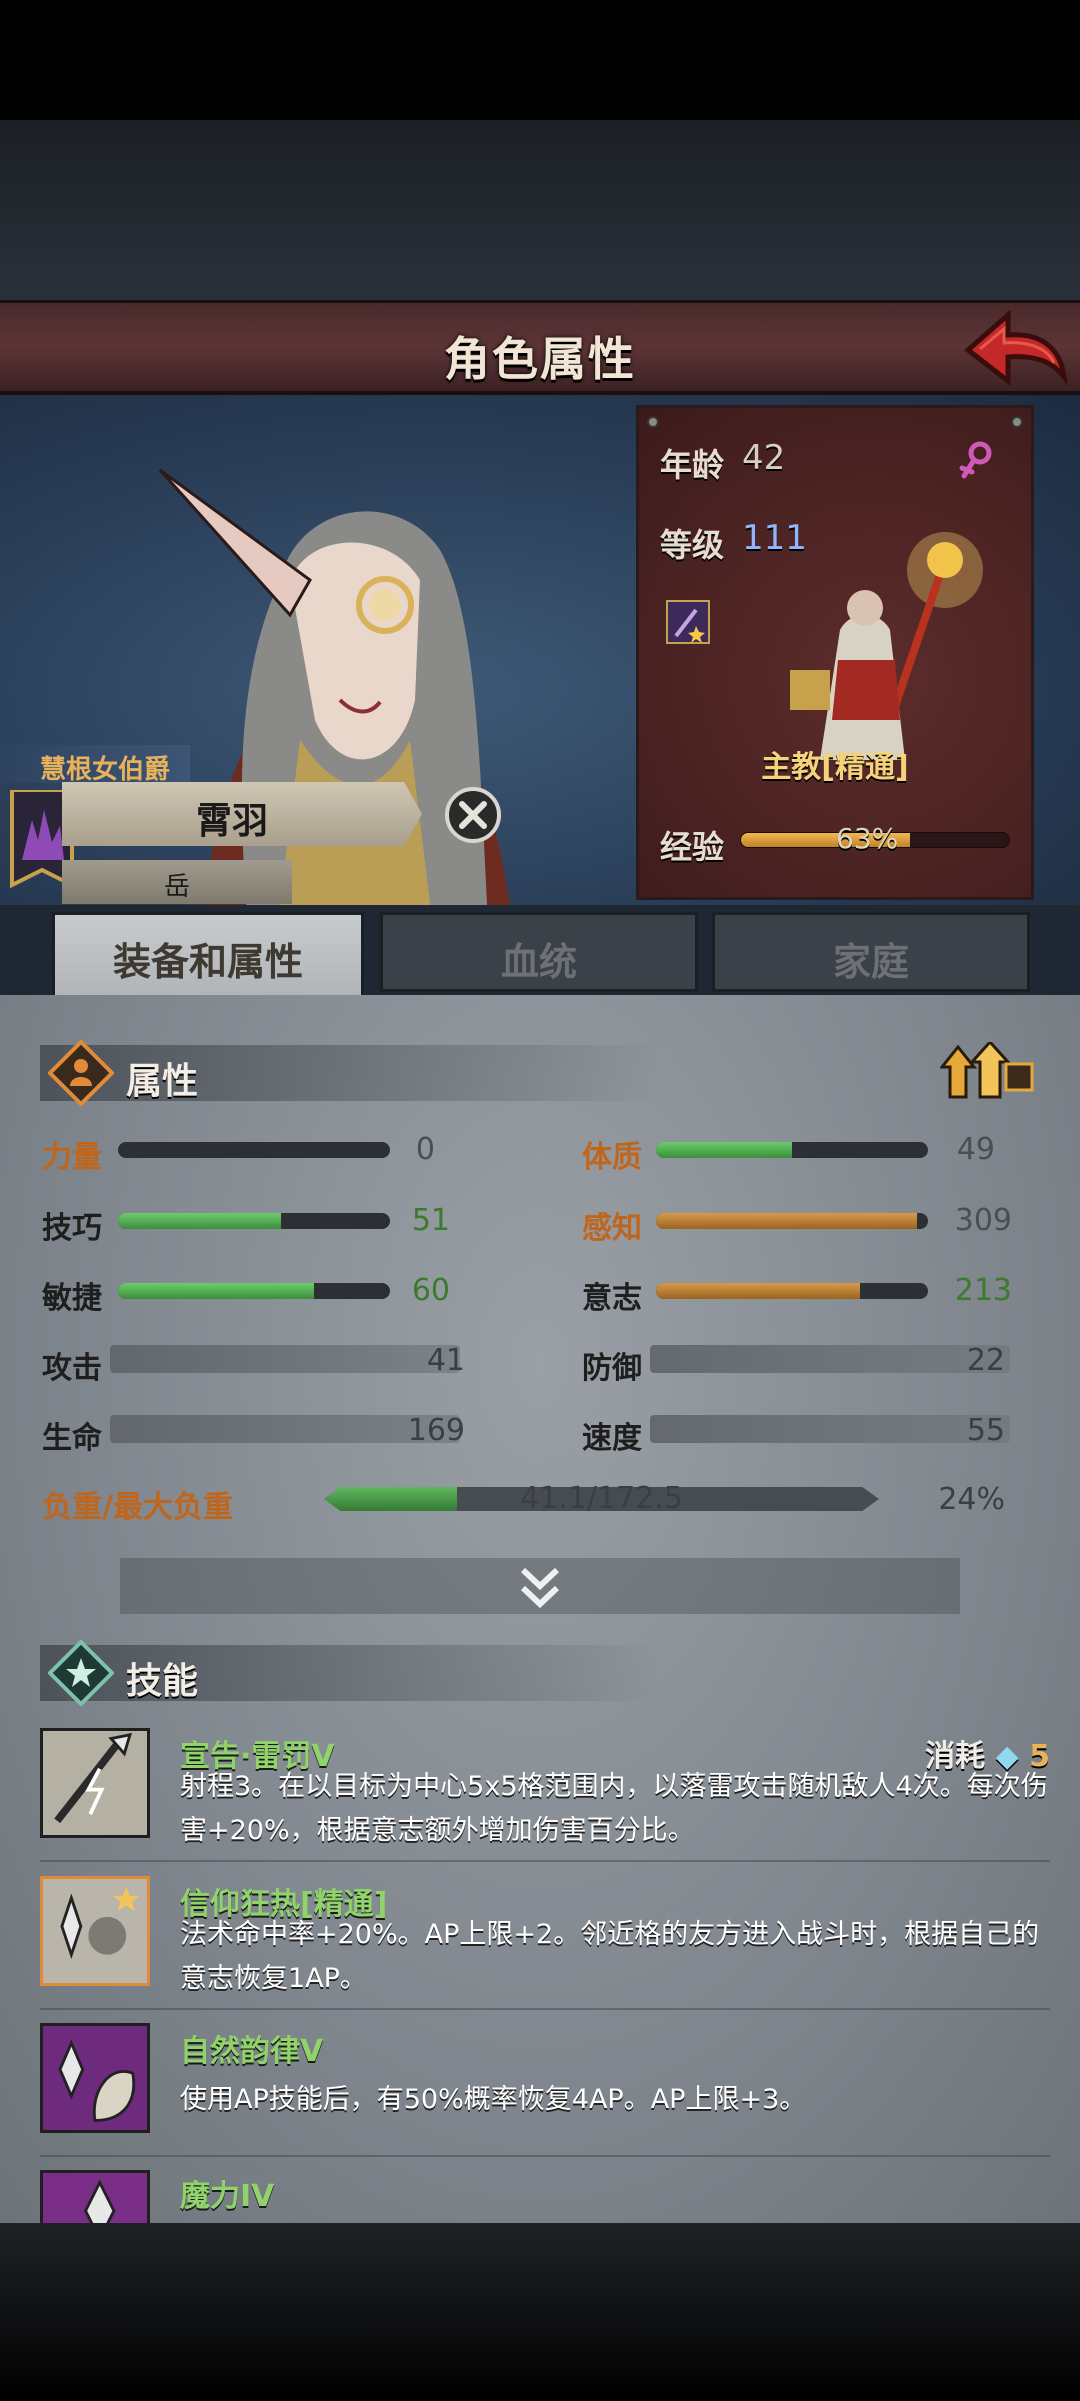 The width and height of the screenshot is (1080, 2401). What do you see at coordinates (787, 1221) in the screenshot?
I see `perception-fill` at bounding box center [787, 1221].